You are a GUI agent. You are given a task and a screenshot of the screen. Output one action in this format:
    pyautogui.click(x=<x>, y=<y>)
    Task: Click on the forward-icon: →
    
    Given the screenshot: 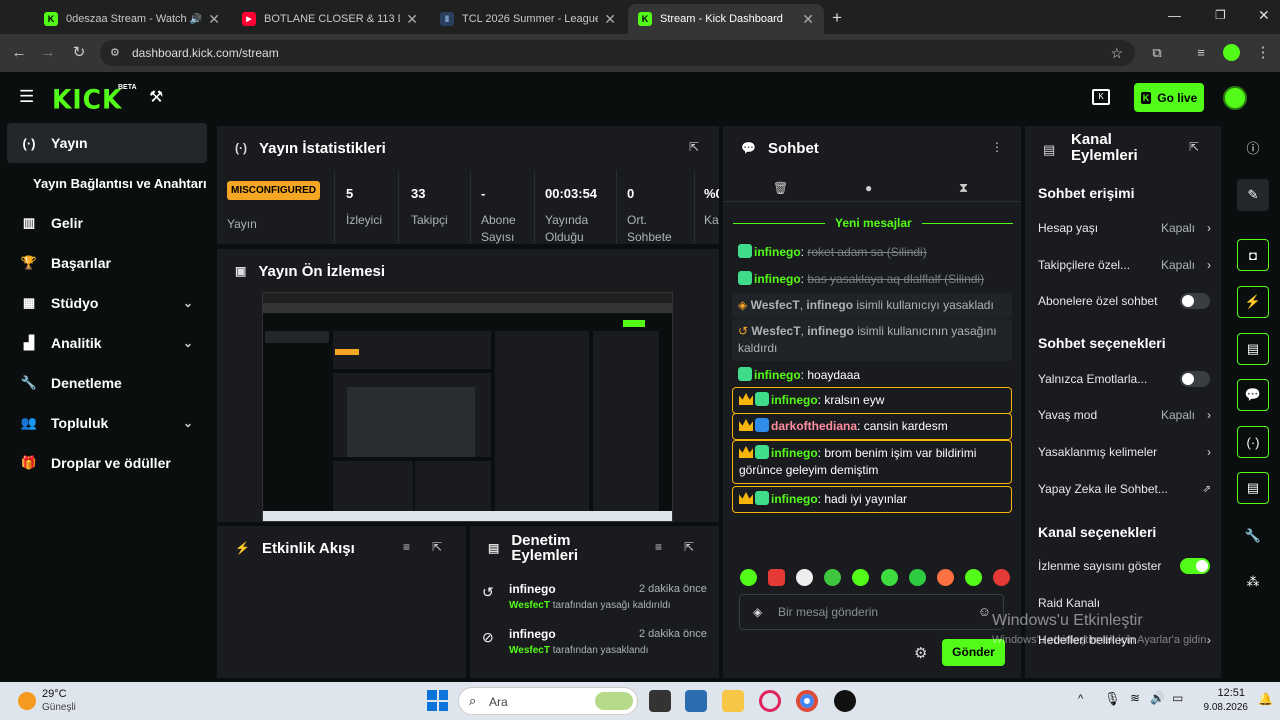 What is the action you would take?
    pyautogui.click(x=48, y=53)
    